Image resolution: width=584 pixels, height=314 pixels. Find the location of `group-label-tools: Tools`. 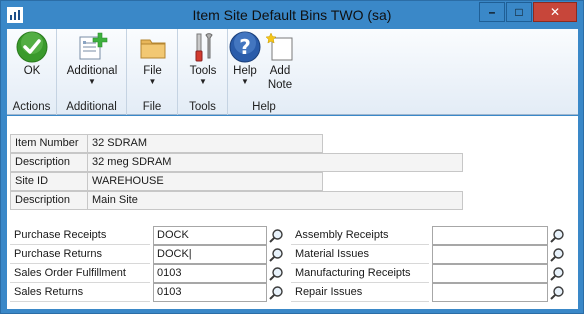

group-label-tools: Tools is located at coordinates (202, 107).